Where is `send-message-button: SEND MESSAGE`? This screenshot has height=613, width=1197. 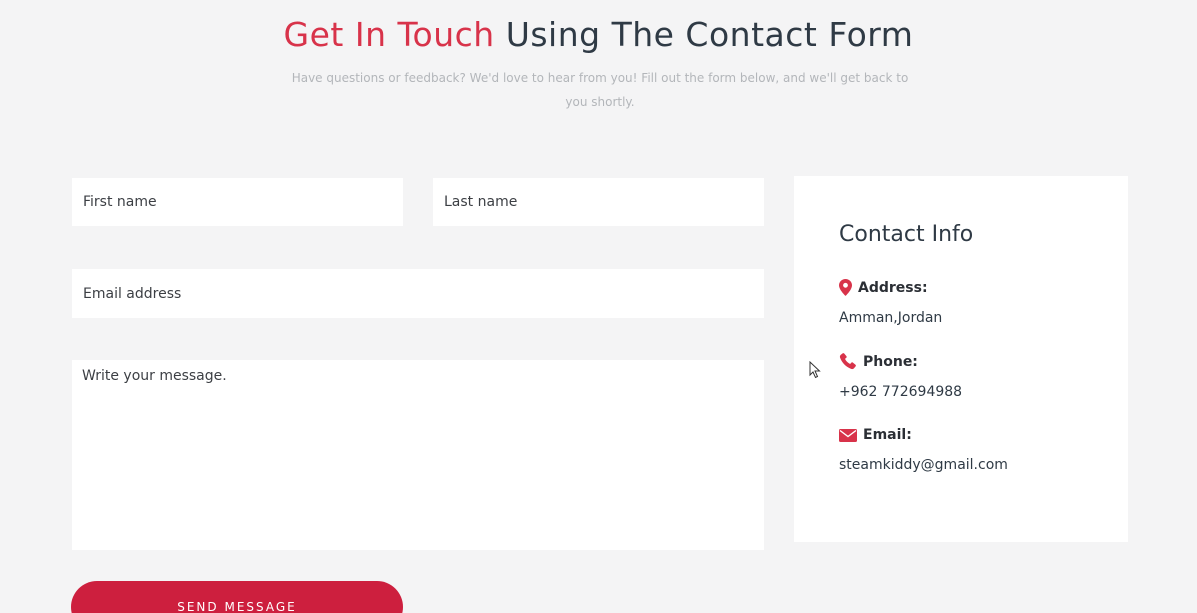 send-message-button: SEND MESSAGE is located at coordinates (237, 597).